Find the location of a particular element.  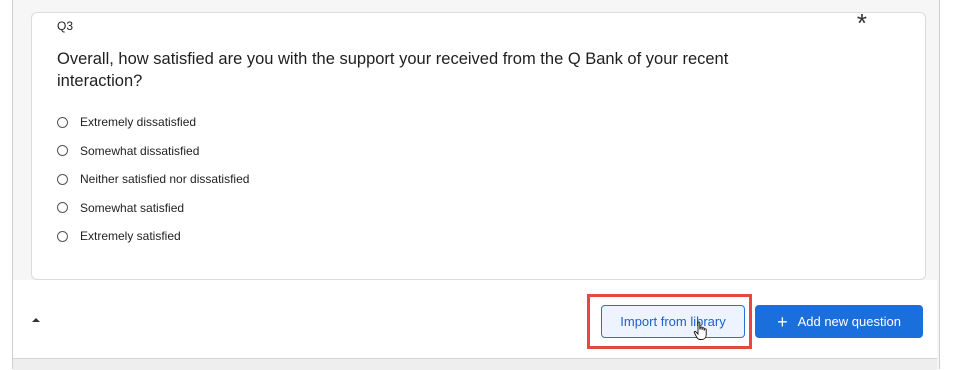

add-new-question-button: + Add new question is located at coordinates (839, 321).